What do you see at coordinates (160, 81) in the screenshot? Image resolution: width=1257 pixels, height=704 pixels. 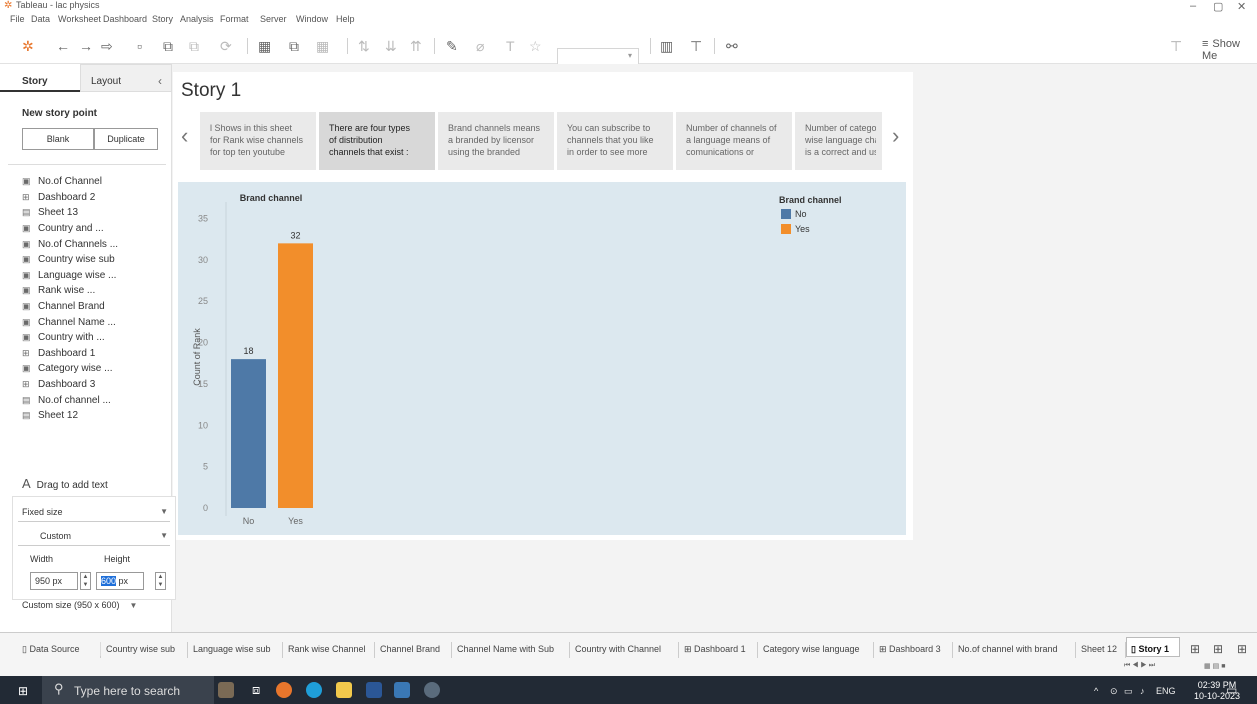 I see `collapse-icon: ‹` at bounding box center [160, 81].